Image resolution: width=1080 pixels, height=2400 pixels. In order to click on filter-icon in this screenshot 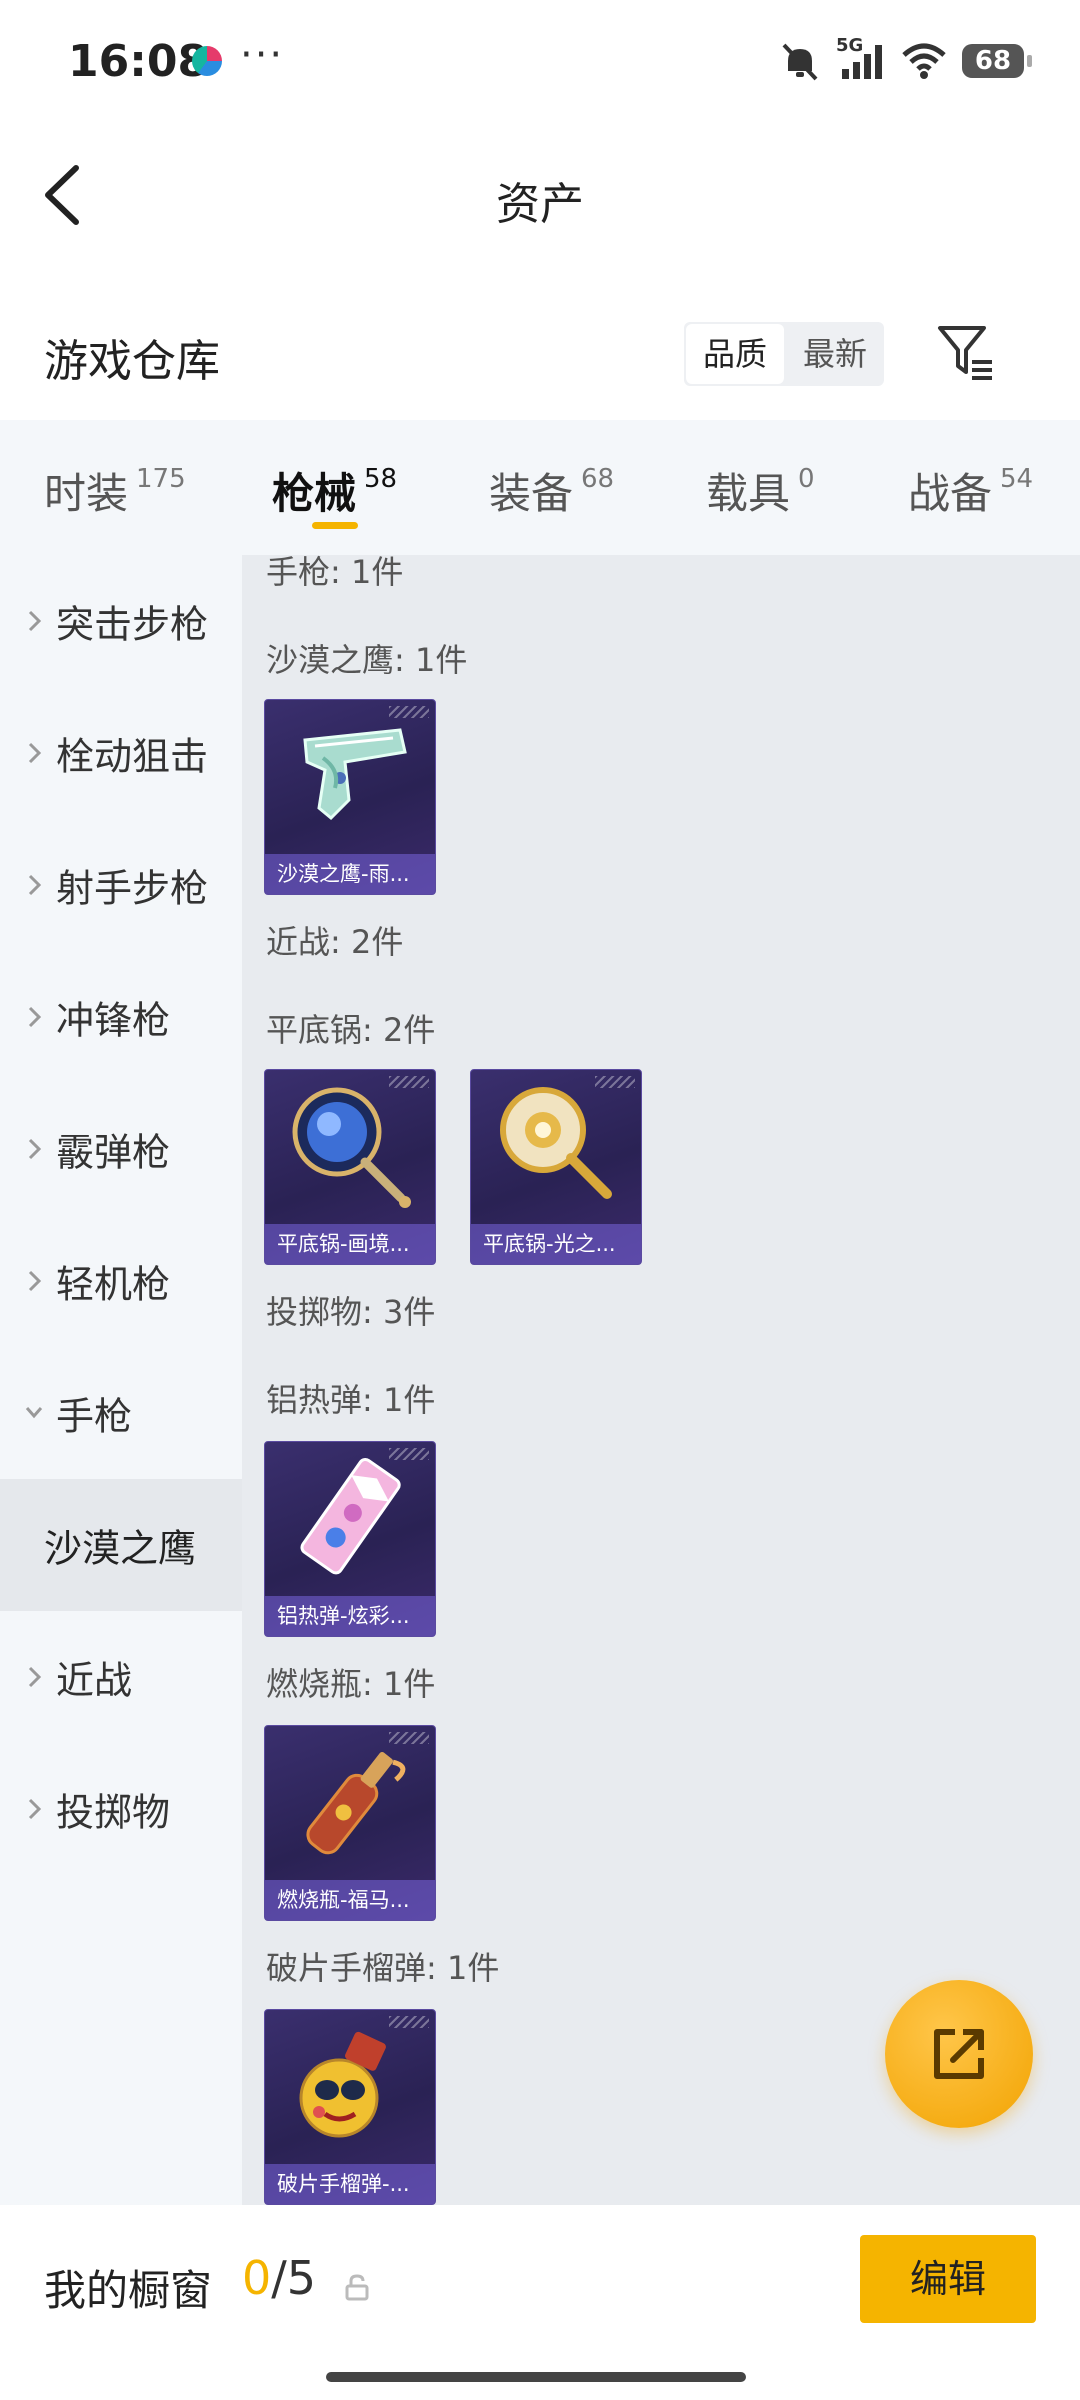, I will do `click(966, 352)`.